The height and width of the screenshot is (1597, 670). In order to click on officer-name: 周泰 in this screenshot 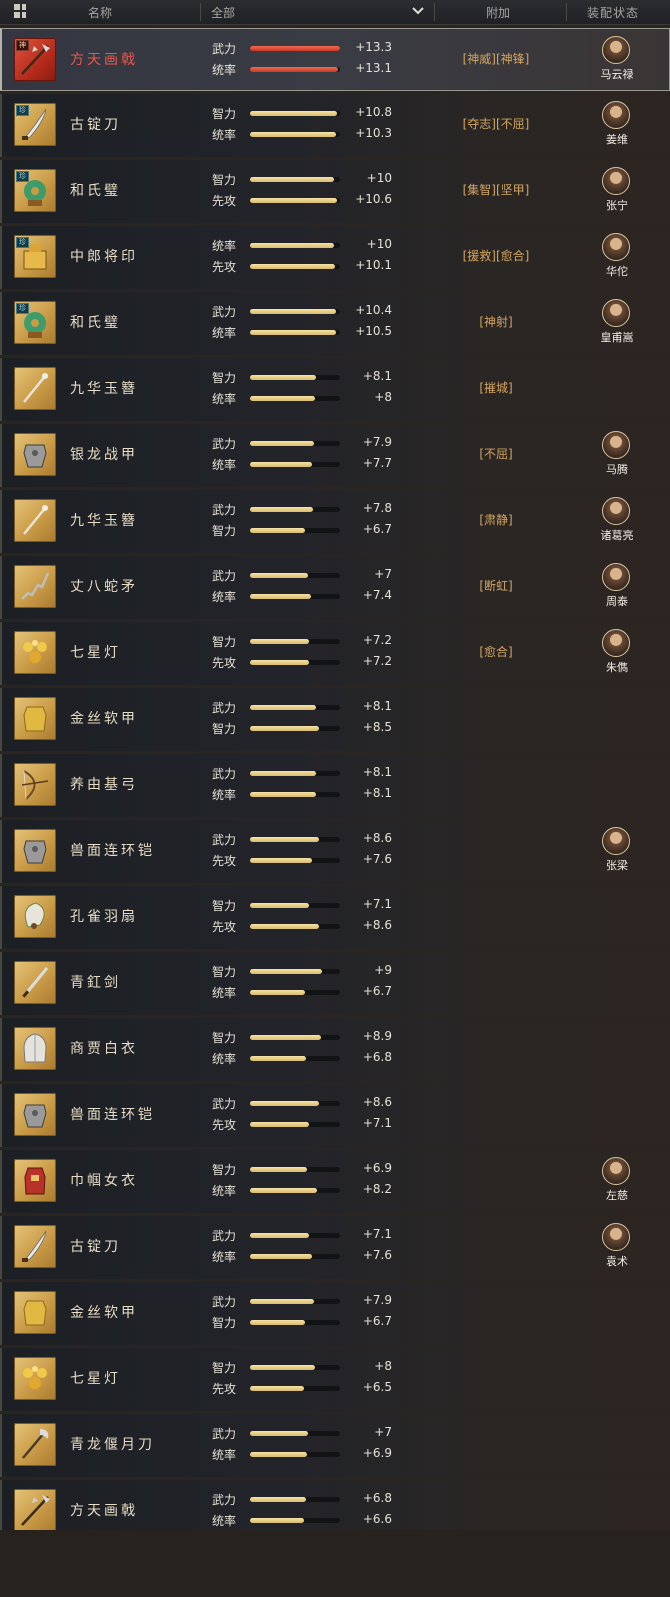, I will do `click(617, 601)`.